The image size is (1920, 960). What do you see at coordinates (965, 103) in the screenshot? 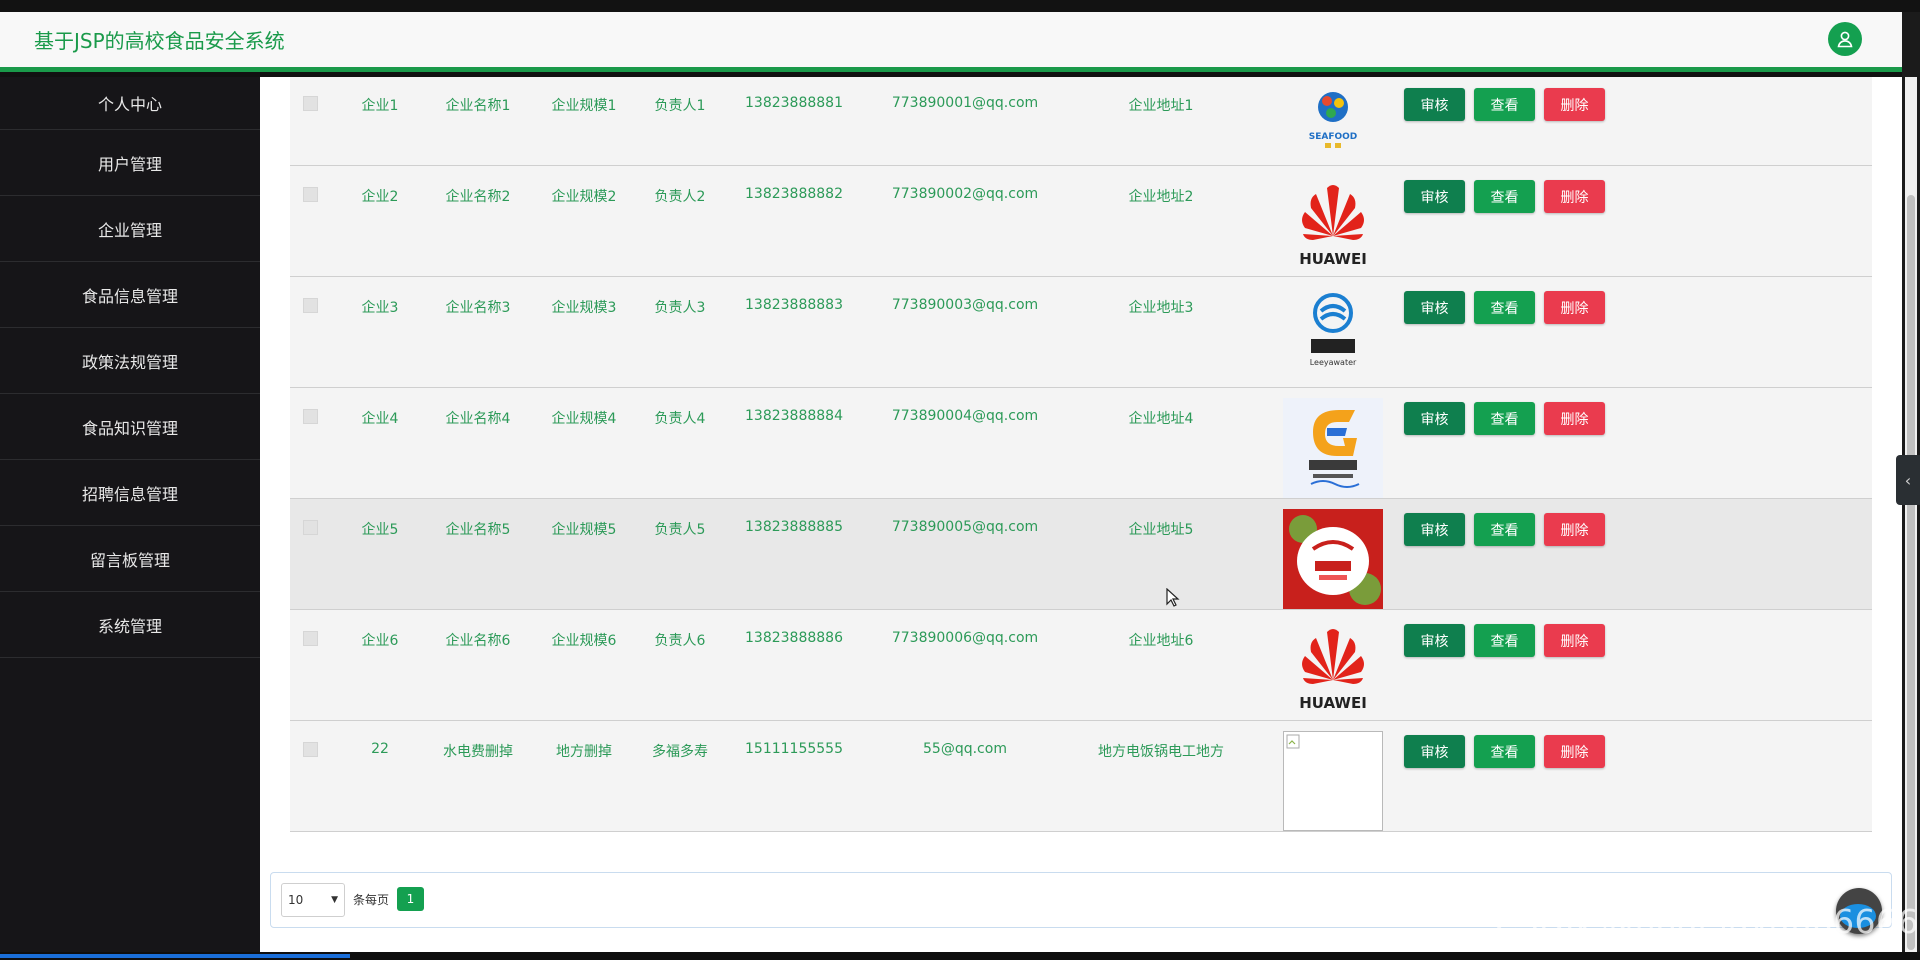
I see `email-cell: 773890001@qq.com` at bounding box center [965, 103].